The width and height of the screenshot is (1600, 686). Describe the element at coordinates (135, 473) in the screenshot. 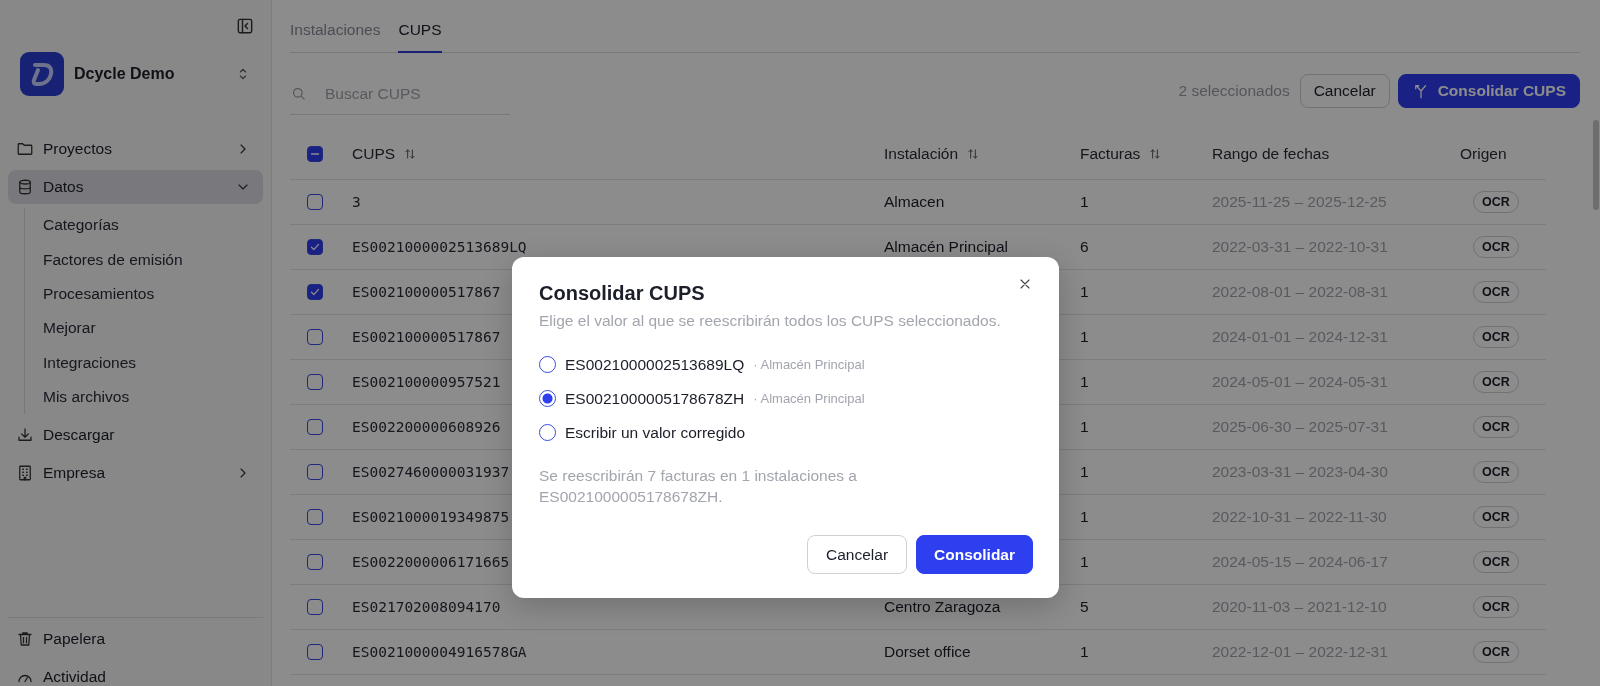

I see `nav-item: Empresa` at that location.